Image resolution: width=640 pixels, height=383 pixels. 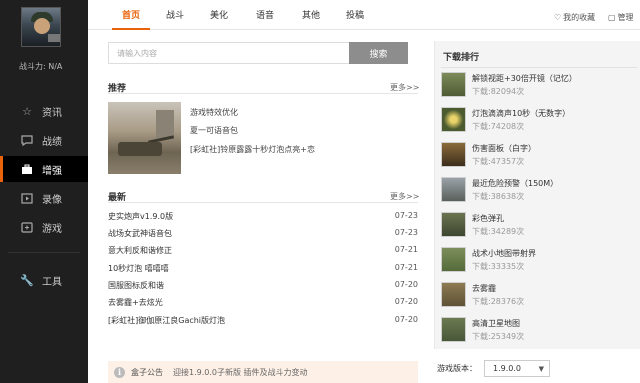 I want to click on list-item: 意大利反和谐修正 07-21, so click(x=263, y=252).